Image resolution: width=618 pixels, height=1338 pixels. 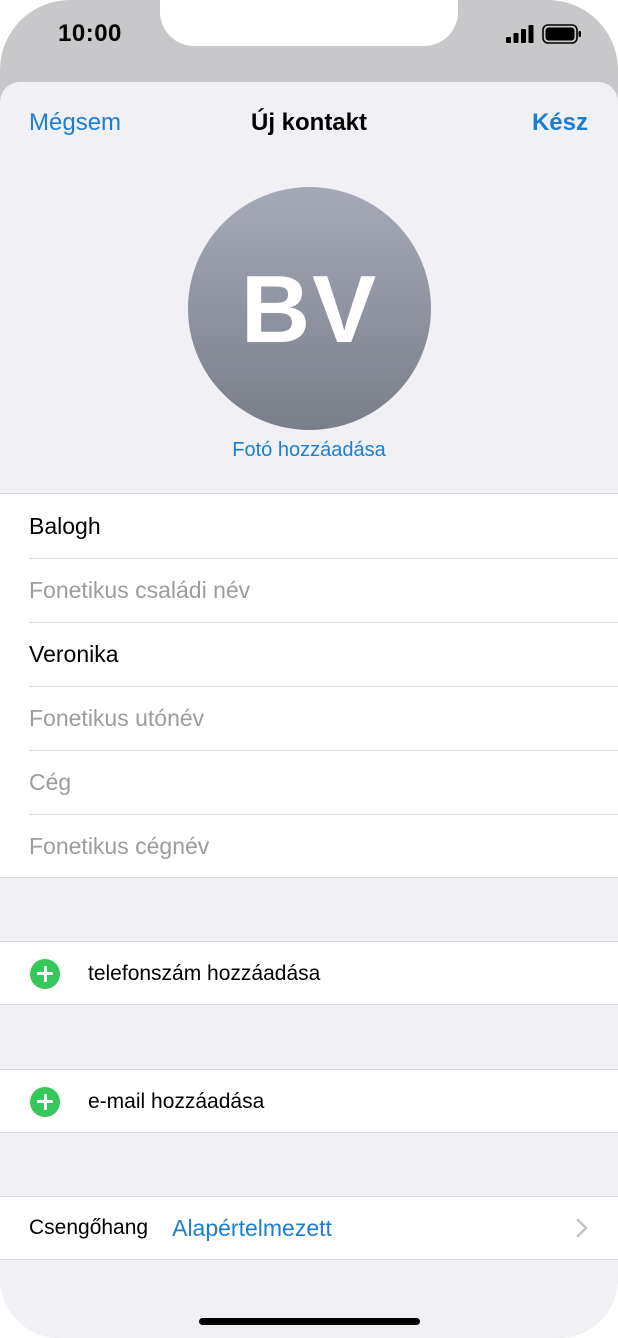 I want to click on ringtone-row: Csengőhang Alapértelmezett, so click(x=309, y=1228).